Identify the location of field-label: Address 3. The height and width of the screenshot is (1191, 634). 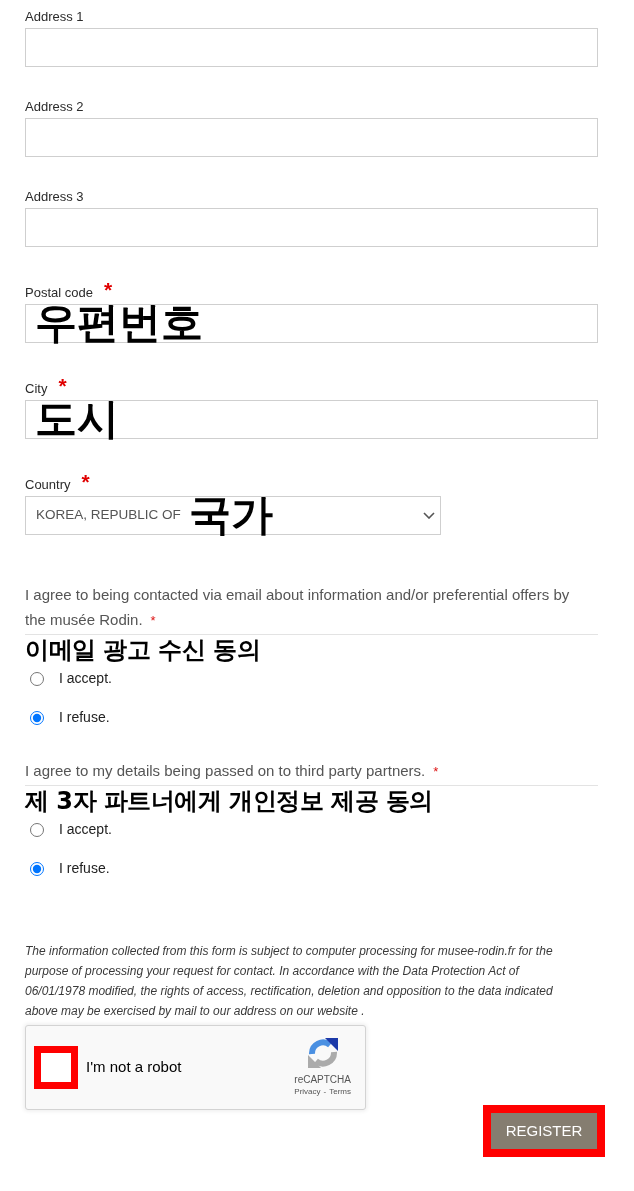
(54, 197).